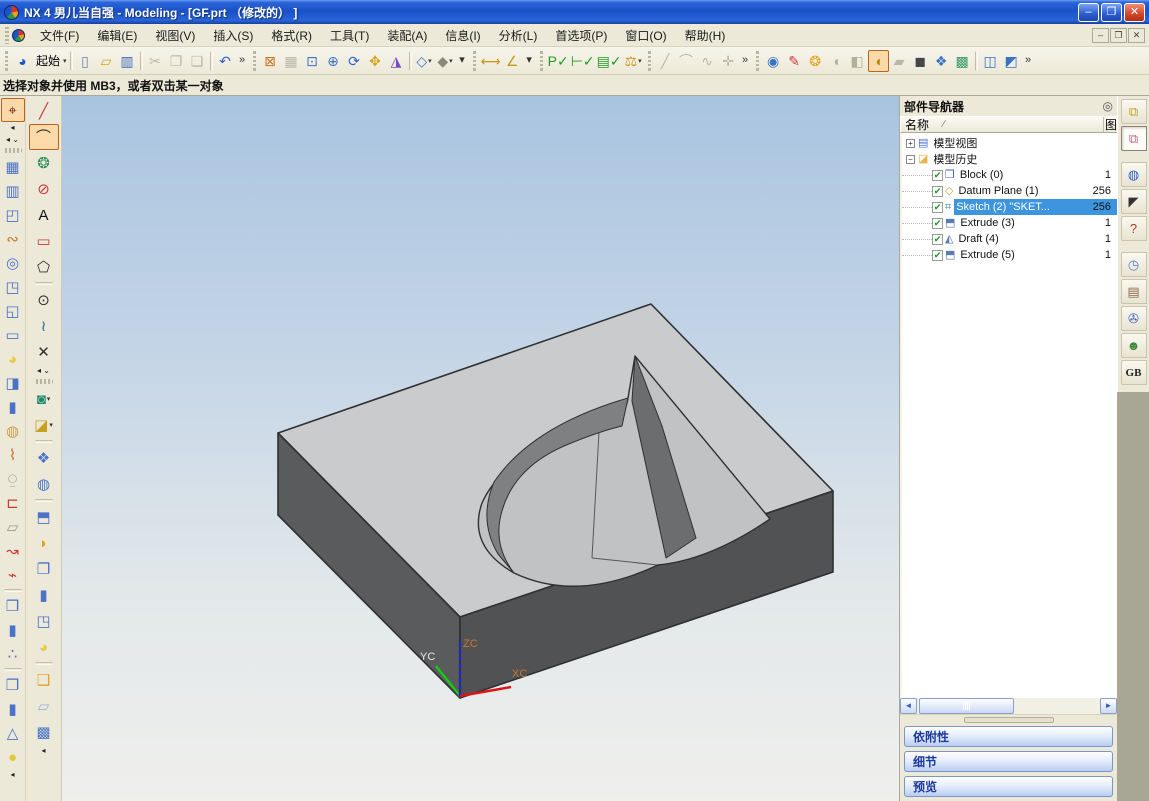 Image resolution: width=1149 pixels, height=801 pixels. Describe the element at coordinates (815, 61) in the screenshot. I see `color-ball-icon: ❂` at that location.